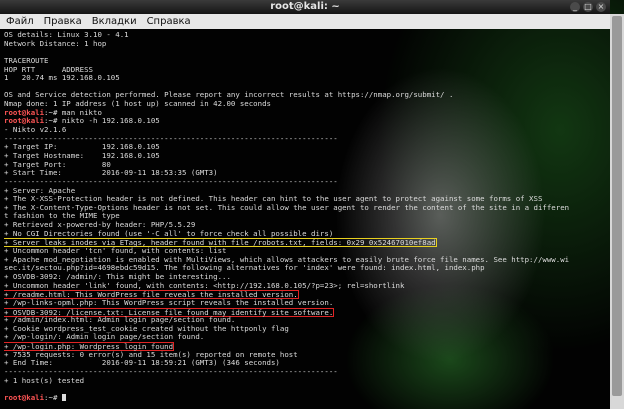  What do you see at coordinates (111, 173) in the screenshot?
I see `terminal-text: + Start Time: 2016-09-11 18:53:35 (GMT3)` at bounding box center [111, 173].